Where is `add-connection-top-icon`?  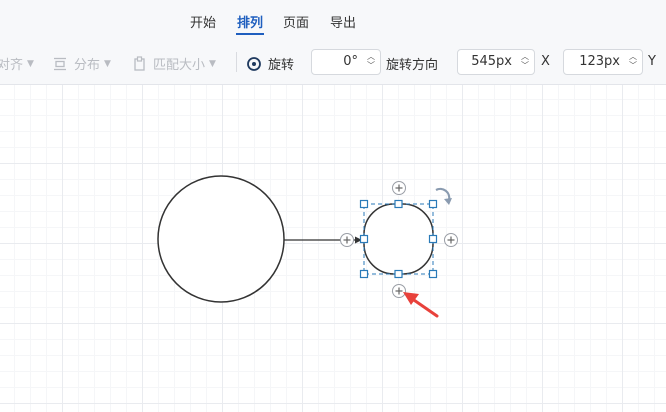
add-connection-top-icon is located at coordinates (399, 188).